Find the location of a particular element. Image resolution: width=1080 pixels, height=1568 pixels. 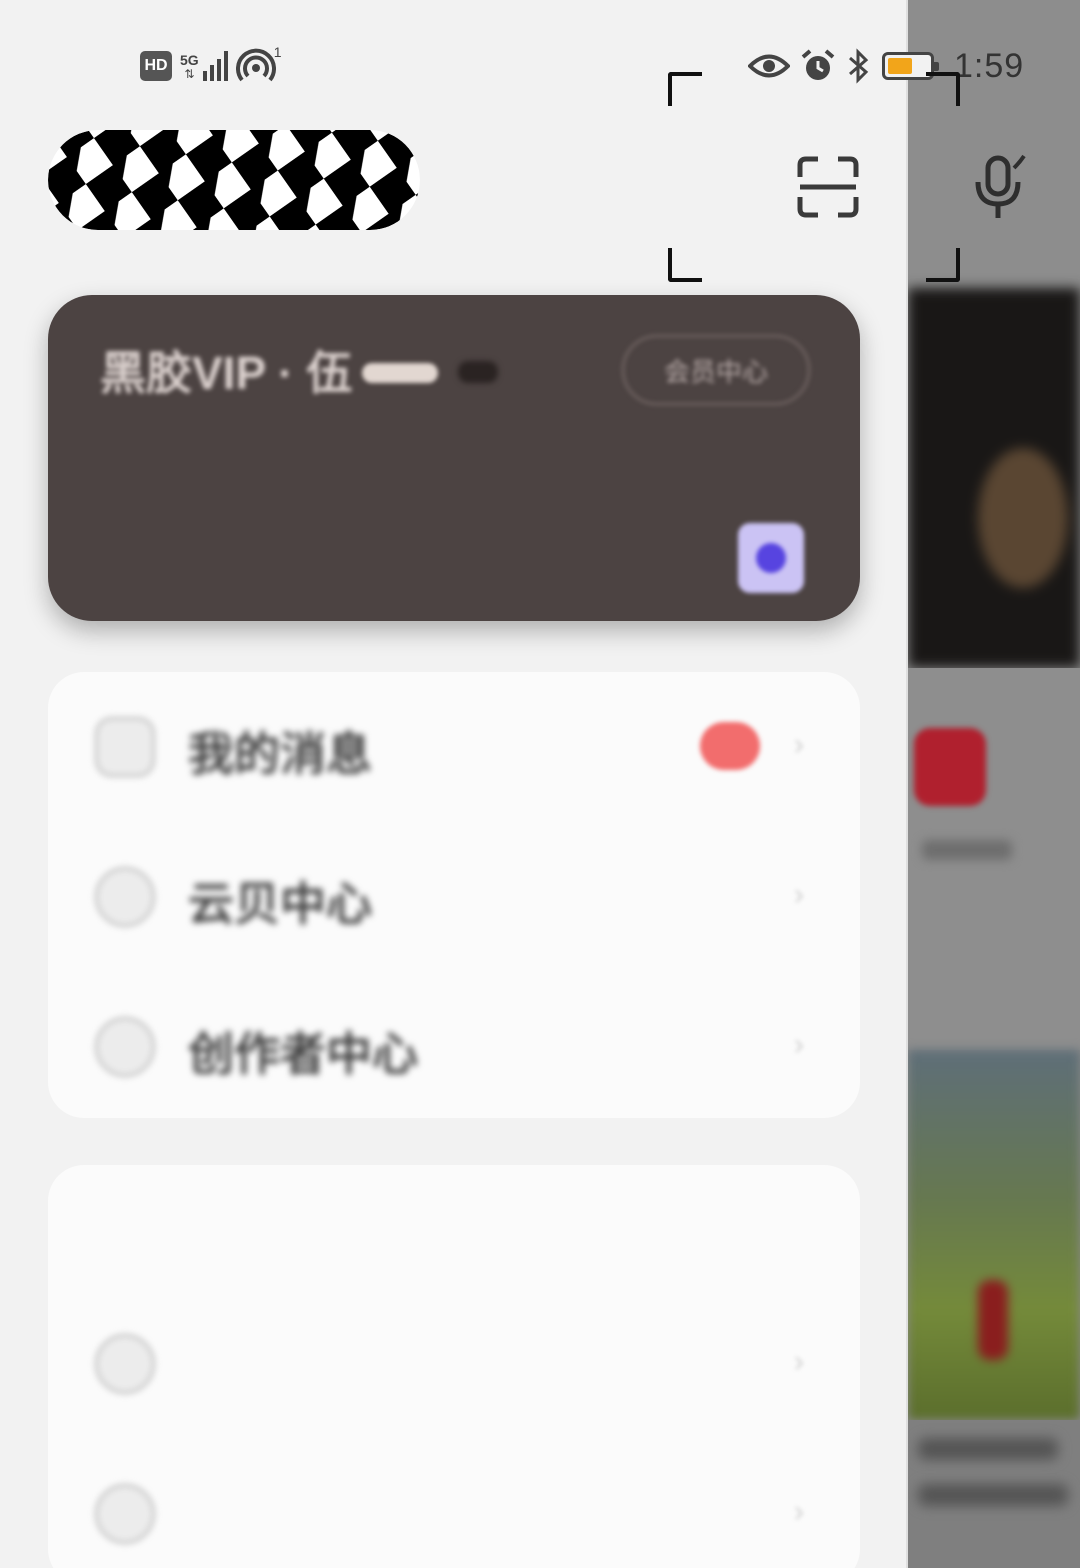

microphone-icon is located at coordinates (1000, 188).